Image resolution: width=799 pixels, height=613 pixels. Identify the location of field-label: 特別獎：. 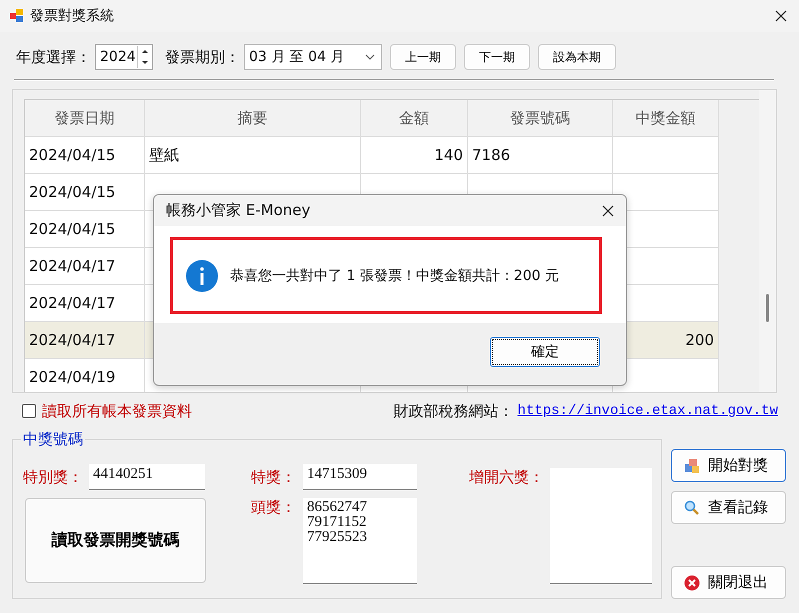
(53, 477).